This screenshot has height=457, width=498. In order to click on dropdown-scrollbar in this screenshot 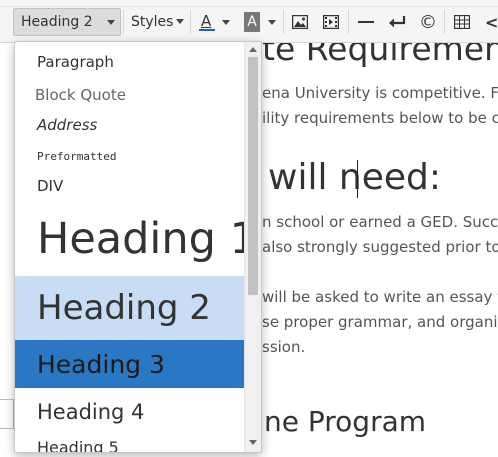, I will do `click(252, 247)`.